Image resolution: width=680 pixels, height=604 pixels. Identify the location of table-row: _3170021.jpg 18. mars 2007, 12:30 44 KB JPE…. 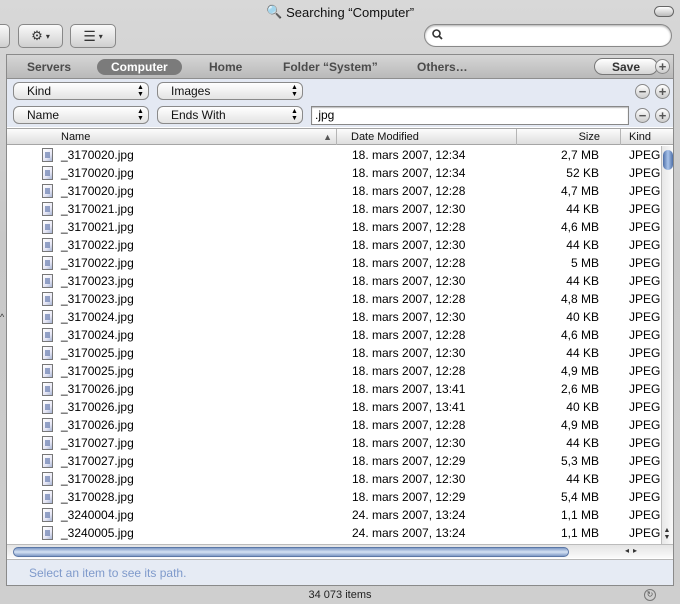
(334, 209).